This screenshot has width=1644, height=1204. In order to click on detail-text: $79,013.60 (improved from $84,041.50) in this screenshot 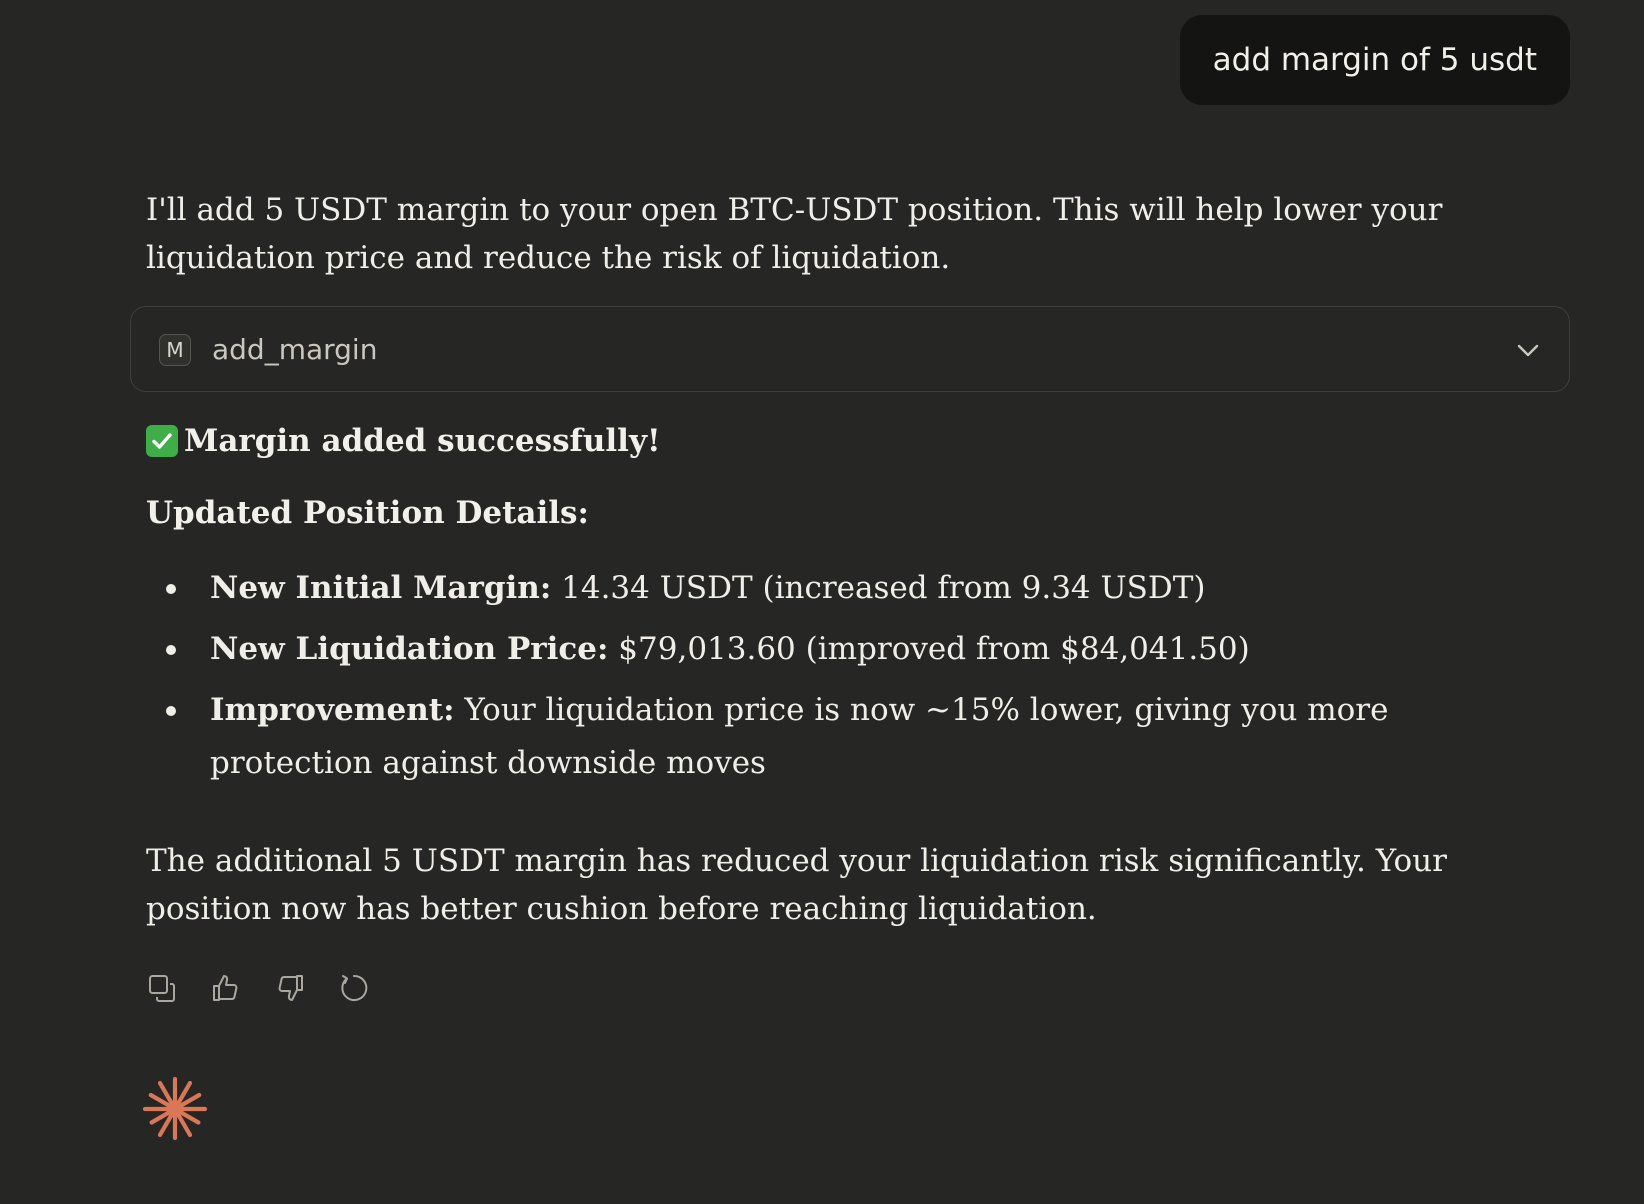, I will do `click(929, 649)`.